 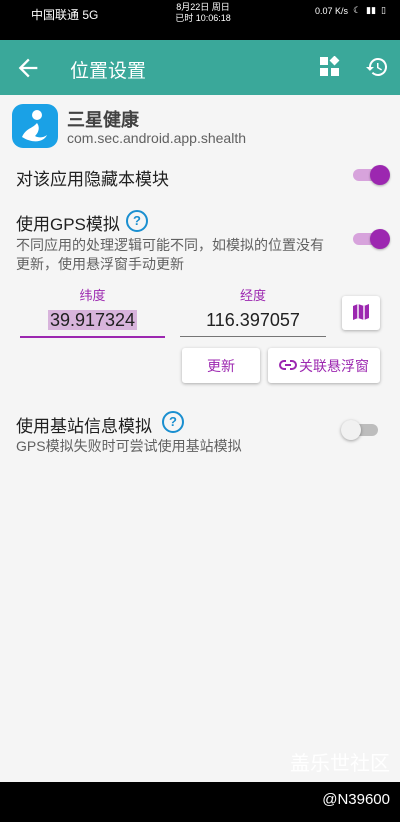 I want to click on longitude-value: 116.397057, so click(x=253, y=320).